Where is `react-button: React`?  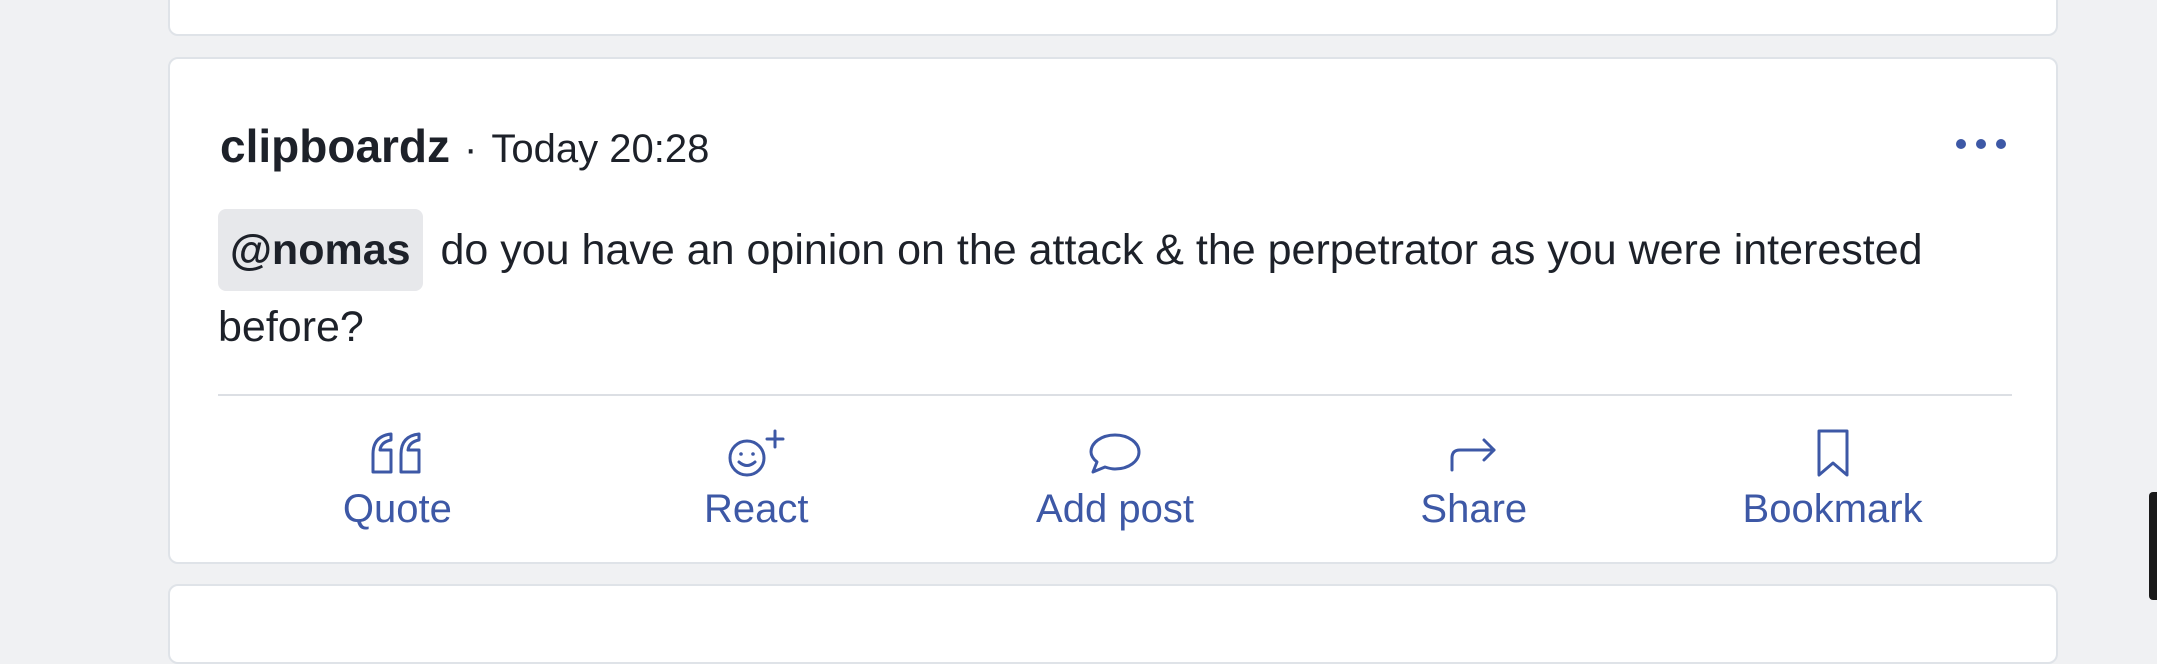 react-button: React is located at coordinates (756, 484).